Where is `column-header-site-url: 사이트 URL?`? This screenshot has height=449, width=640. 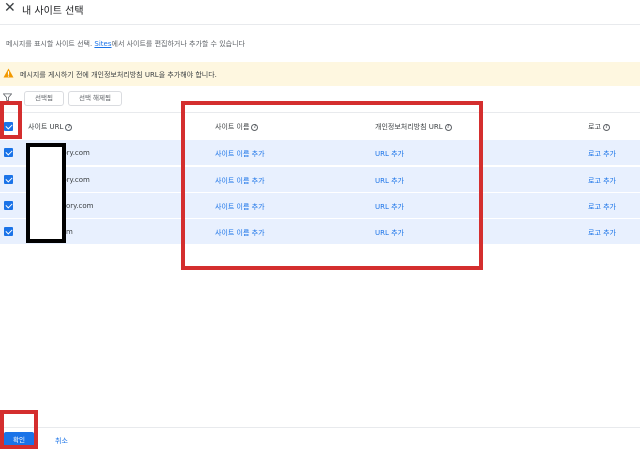 column-header-site-url: 사이트 URL? is located at coordinates (50, 127).